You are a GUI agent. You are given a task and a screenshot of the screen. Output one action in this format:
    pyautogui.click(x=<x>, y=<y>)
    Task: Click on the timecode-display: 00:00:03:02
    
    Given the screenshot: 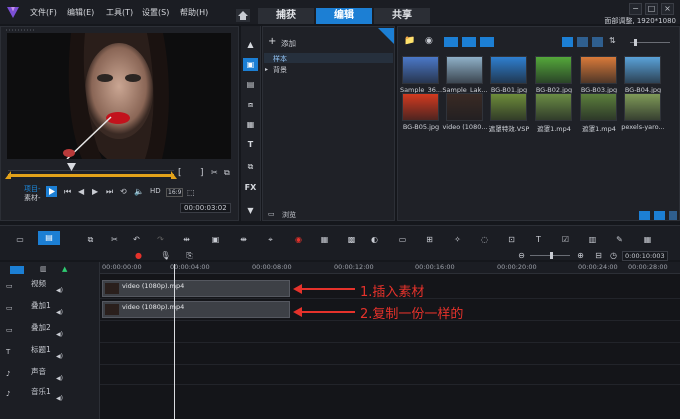 What is the action you would take?
    pyautogui.click(x=205, y=208)
    